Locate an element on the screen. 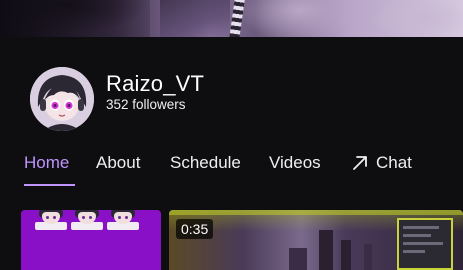  tab-about: About is located at coordinates (118, 163).